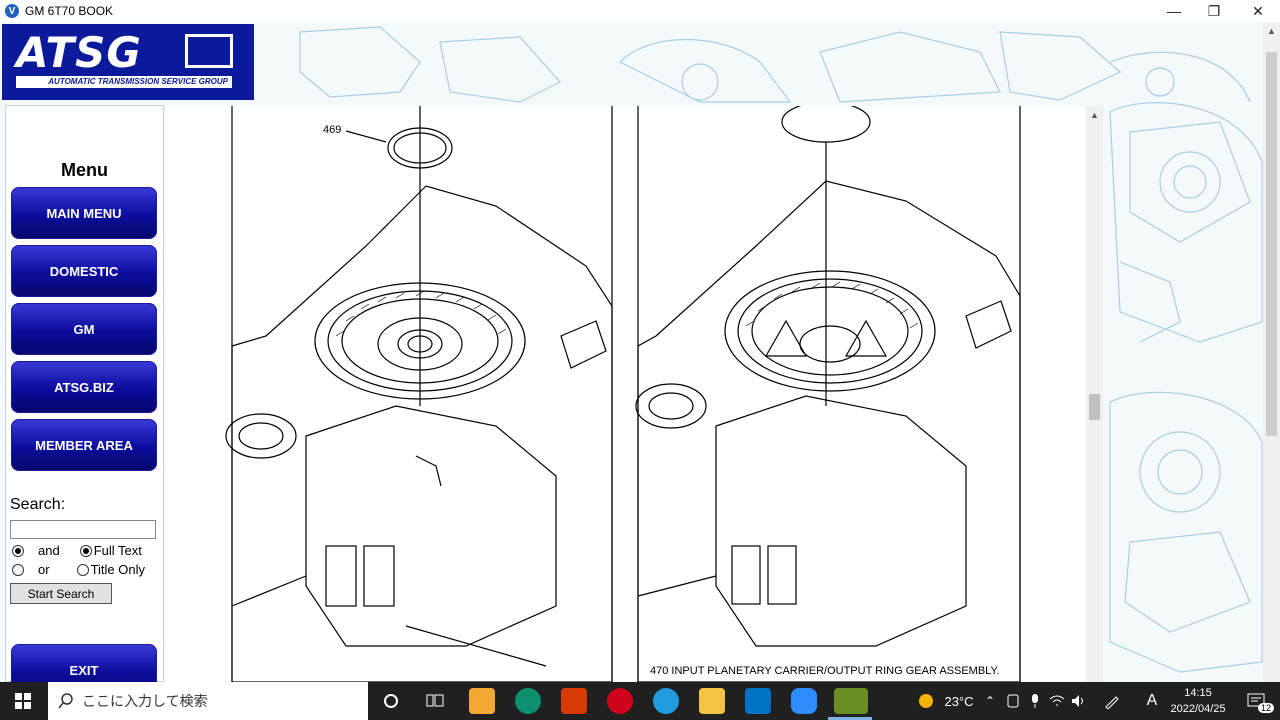 Image resolution: width=1280 pixels, height=720 pixels. Describe the element at coordinates (83, 529) in the screenshot. I see `search-input` at that location.